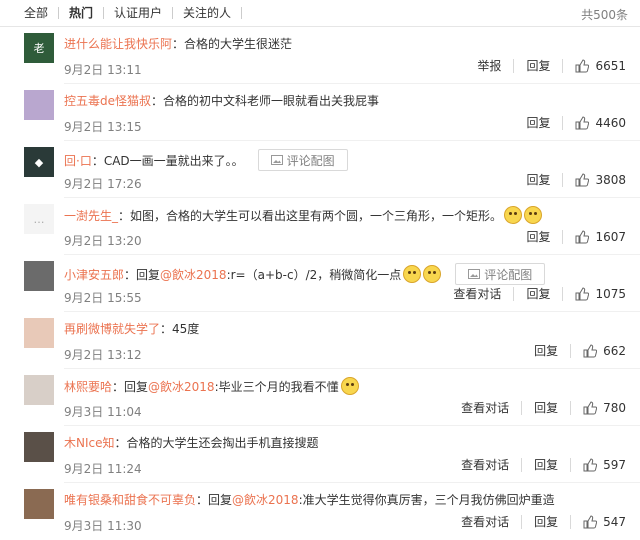 The image size is (640, 540). I want to click on comment-username: 进什么能让我快乐阿, so click(118, 43).